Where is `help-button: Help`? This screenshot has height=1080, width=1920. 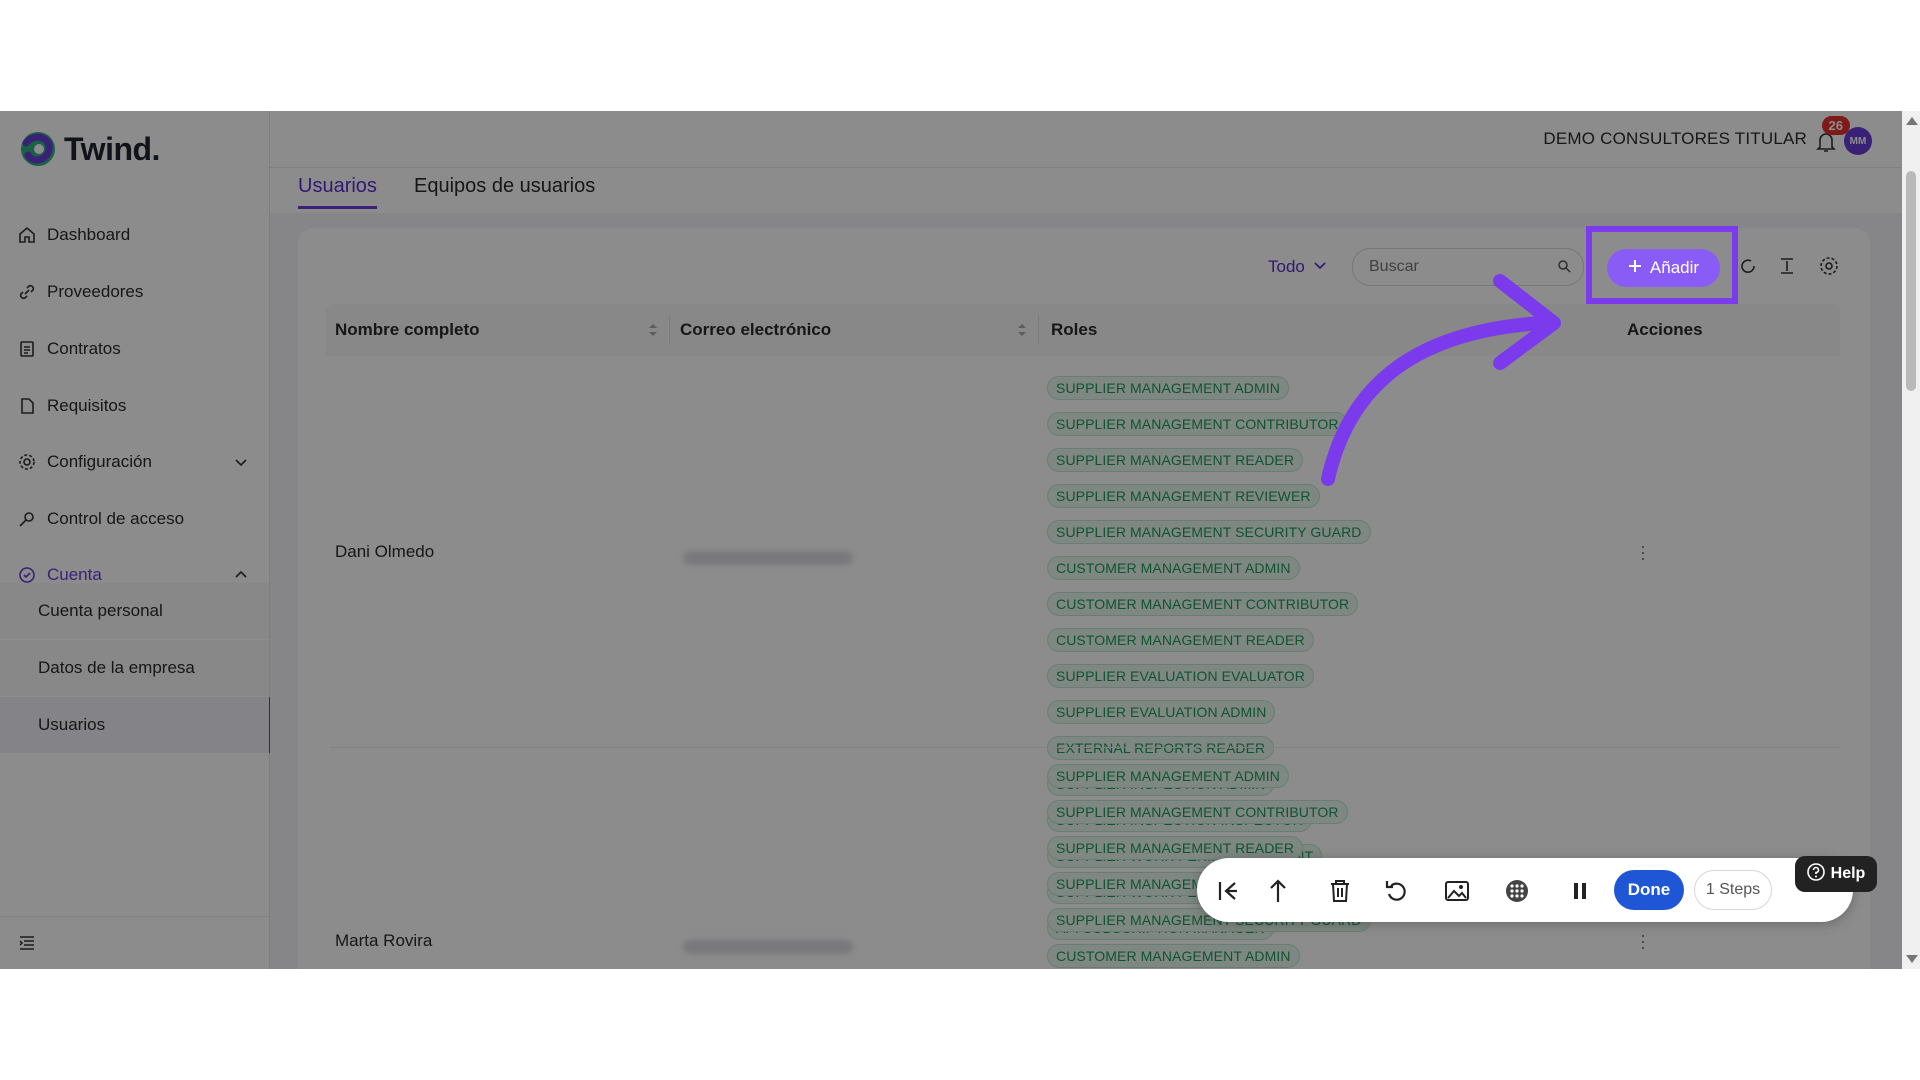 help-button: Help is located at coordinates (1836, 874).